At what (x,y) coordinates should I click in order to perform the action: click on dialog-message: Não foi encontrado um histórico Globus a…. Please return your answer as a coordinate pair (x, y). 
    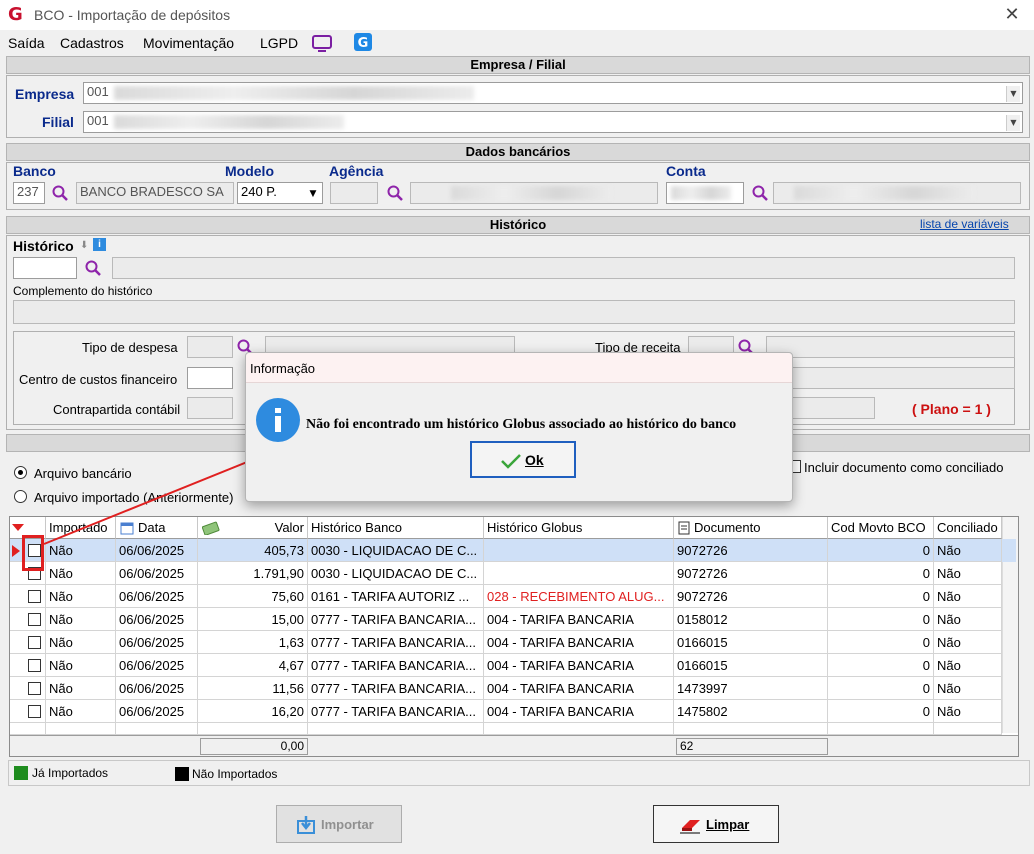
    Looking at the image, I should click on (521, 424).